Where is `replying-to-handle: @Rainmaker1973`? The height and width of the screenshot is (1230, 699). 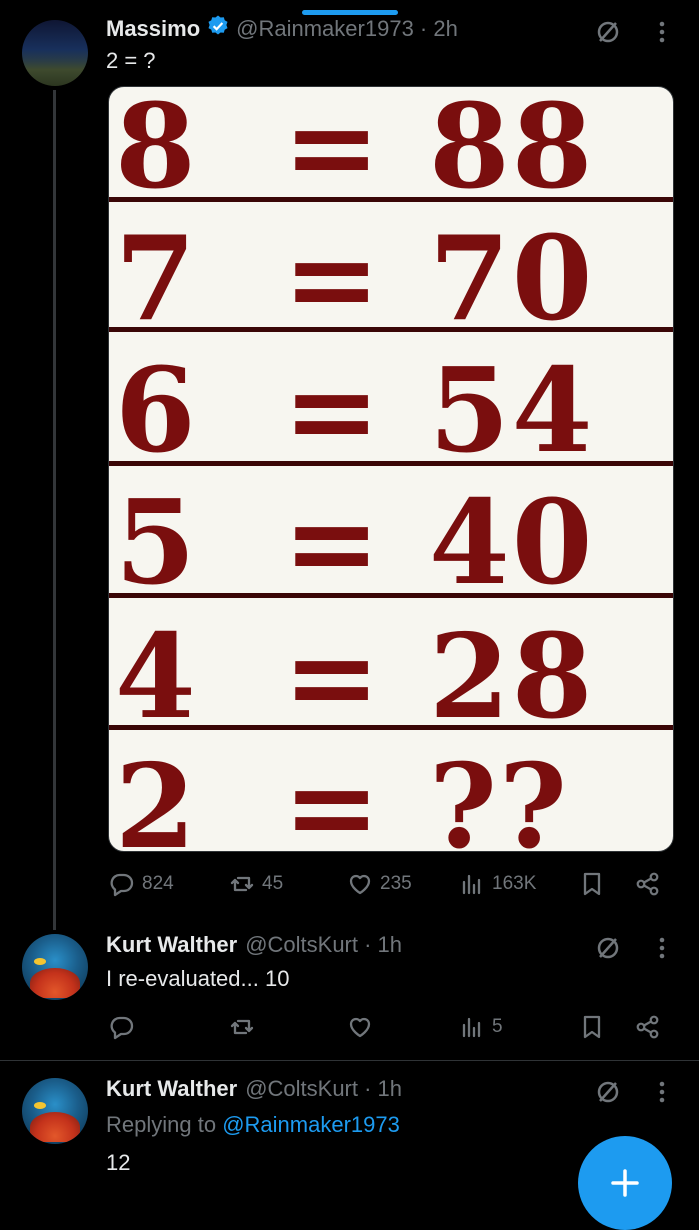
replying-to-handle: @Rainmaker1973 is located at coordinates (311, 1124).